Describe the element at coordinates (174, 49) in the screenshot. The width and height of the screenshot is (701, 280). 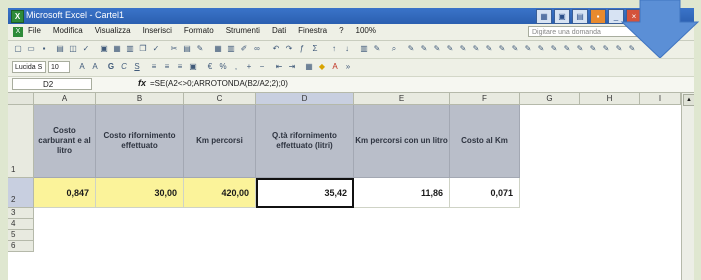
I see `cut-icon: ✂` at that location.